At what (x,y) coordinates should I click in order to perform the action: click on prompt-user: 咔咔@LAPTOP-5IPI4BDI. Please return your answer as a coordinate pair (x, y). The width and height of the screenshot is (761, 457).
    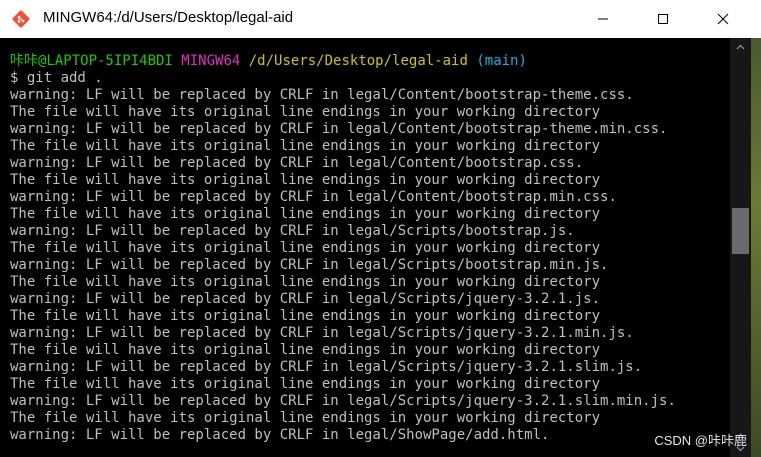
    Looking at the image, I should click on (91, 61).